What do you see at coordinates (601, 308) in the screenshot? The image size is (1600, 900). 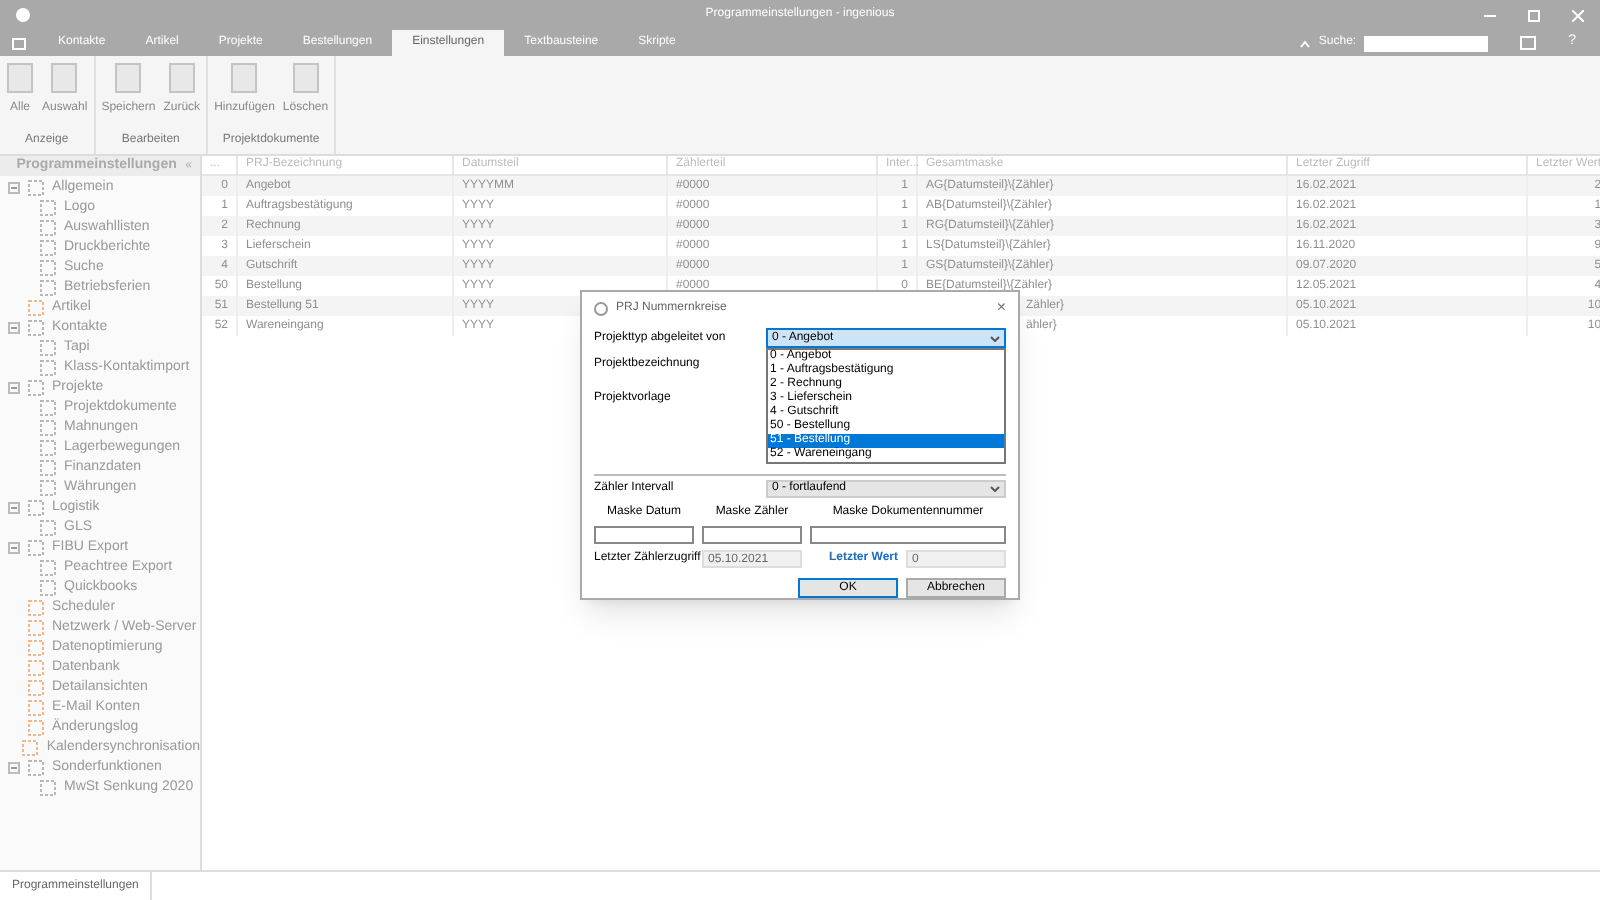 I see `info-icon` at bounding box center [601, 308].